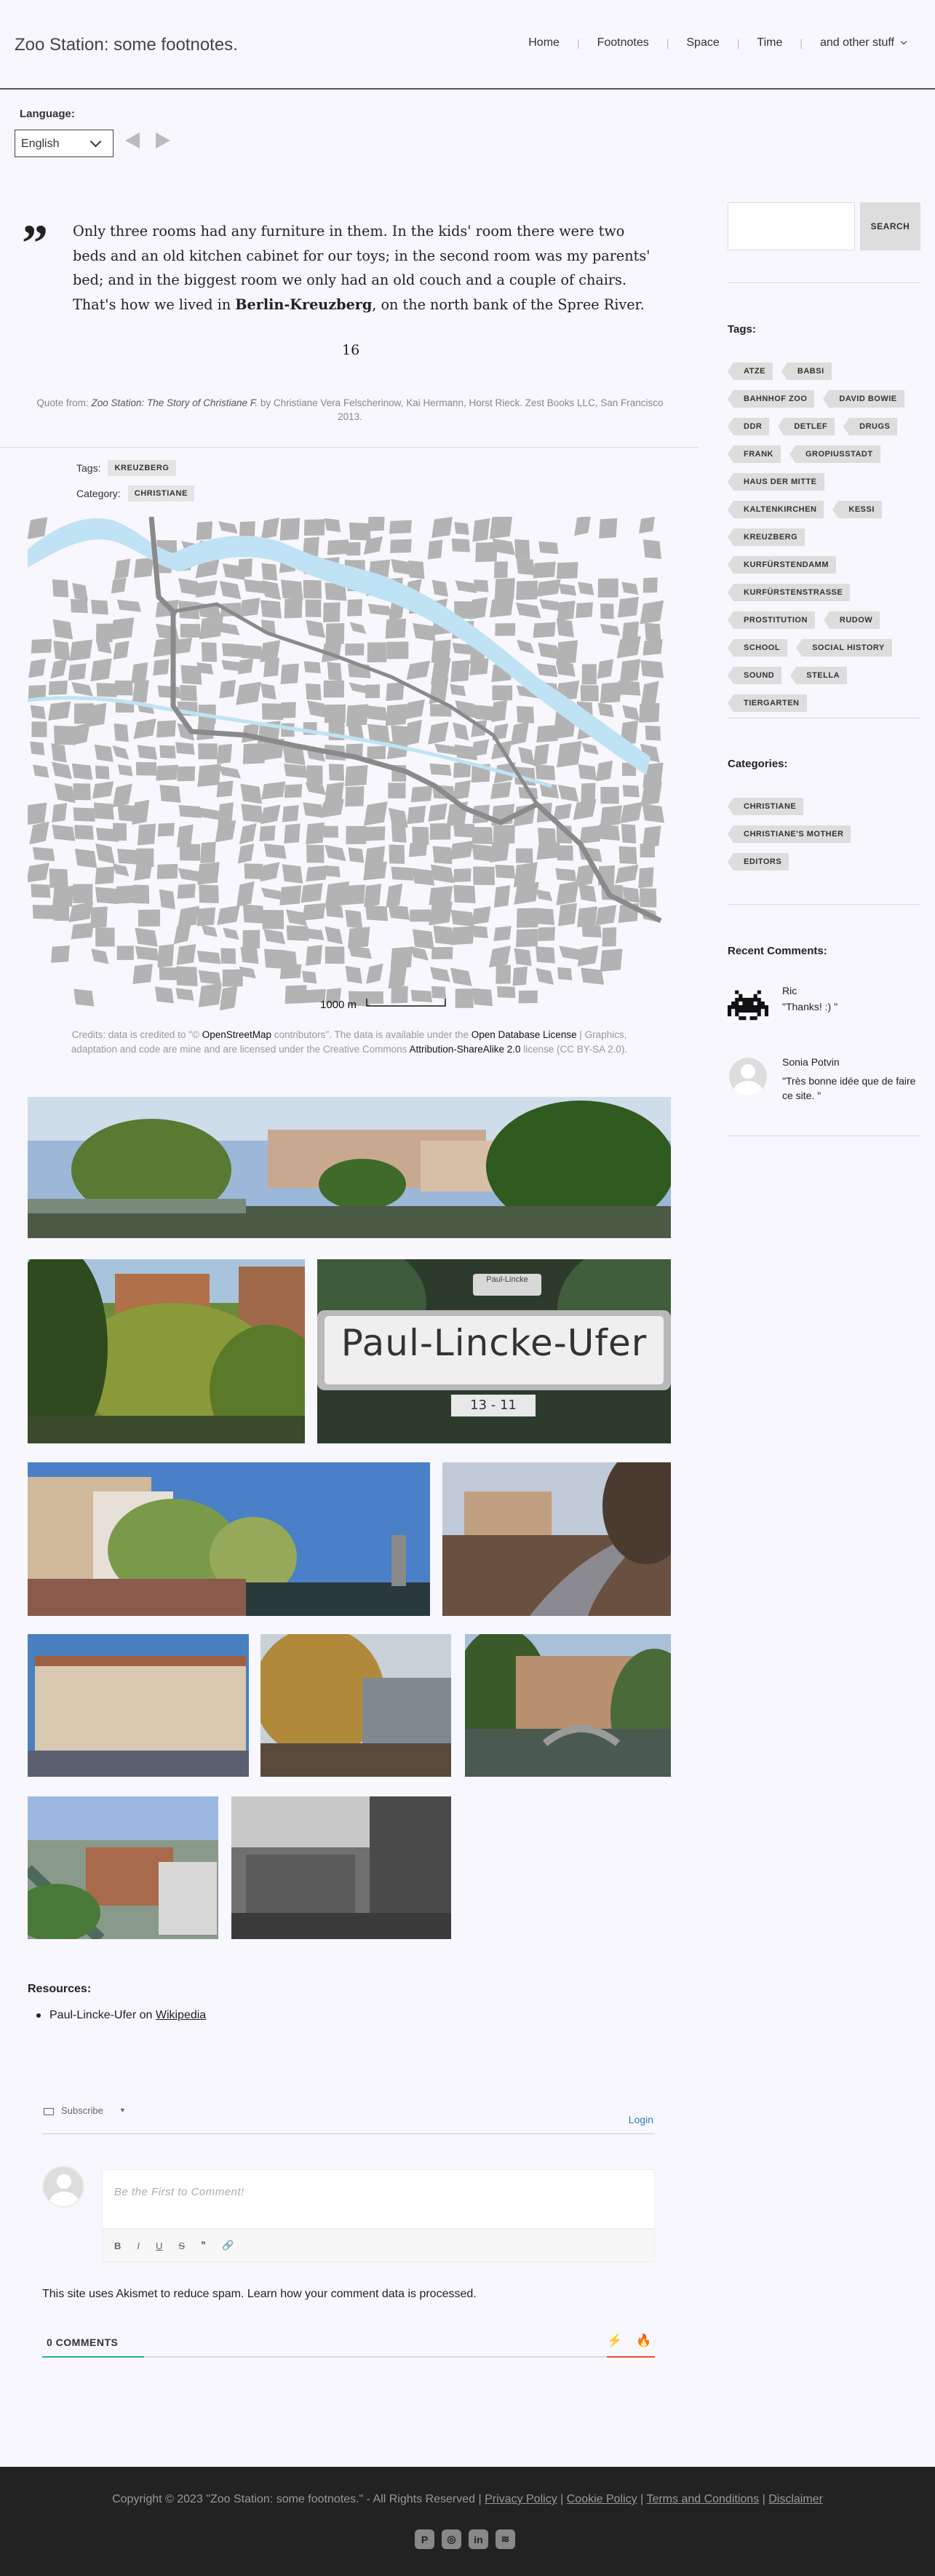  What do you see at coordinates (857, 42) in the screenshot?
I see `nav-other-stuff: and other stuff` at bounding box center [857, 42].